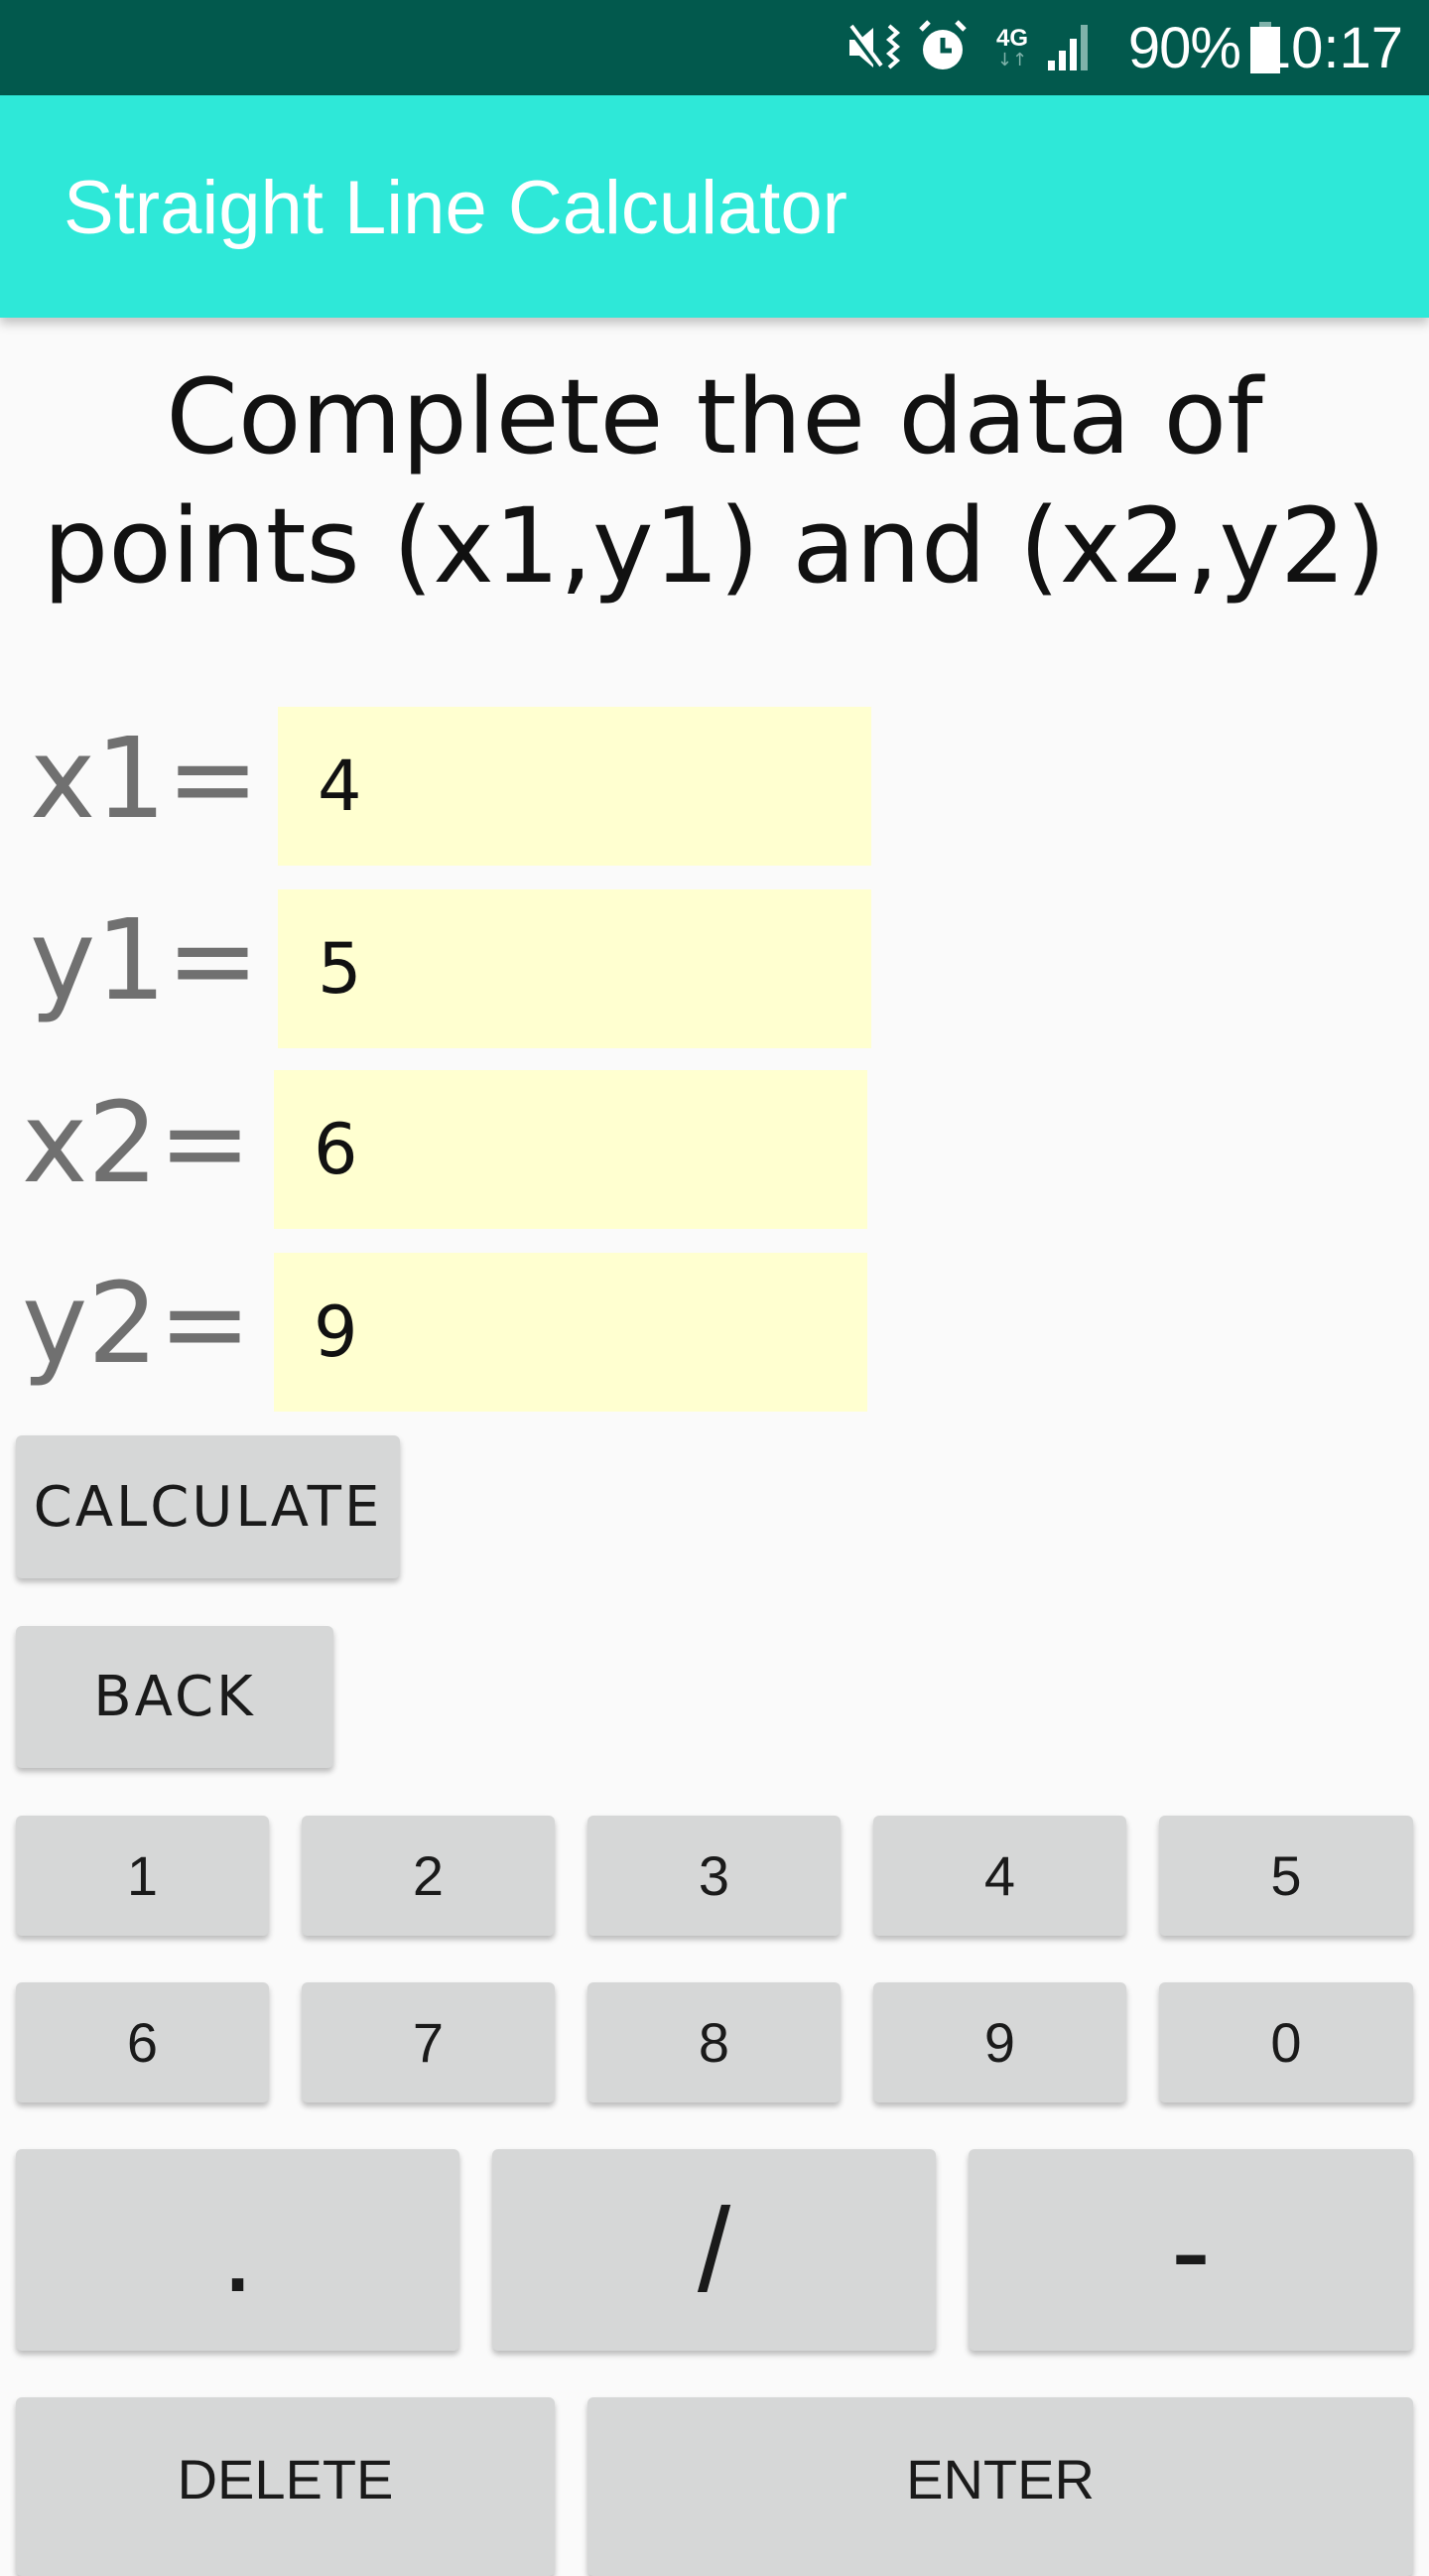 Image resolution: width=1429 pixels, height=2576 pixels. I want to click on key-7: 7, so click(428, 2042).